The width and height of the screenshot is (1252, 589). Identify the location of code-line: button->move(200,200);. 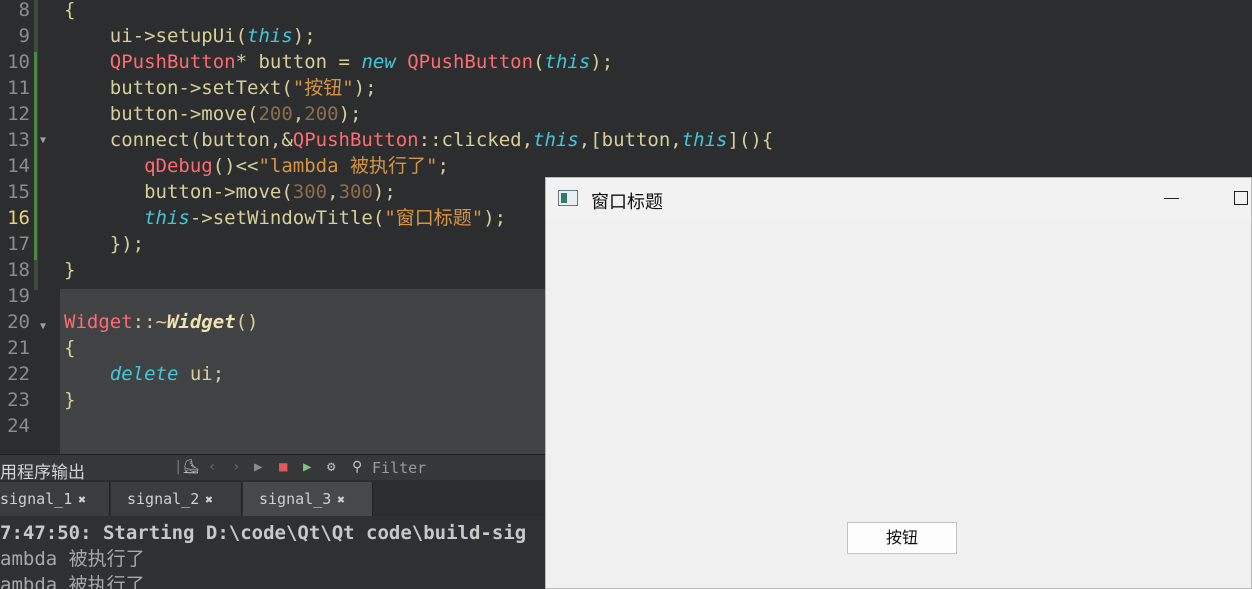
(213, 114).